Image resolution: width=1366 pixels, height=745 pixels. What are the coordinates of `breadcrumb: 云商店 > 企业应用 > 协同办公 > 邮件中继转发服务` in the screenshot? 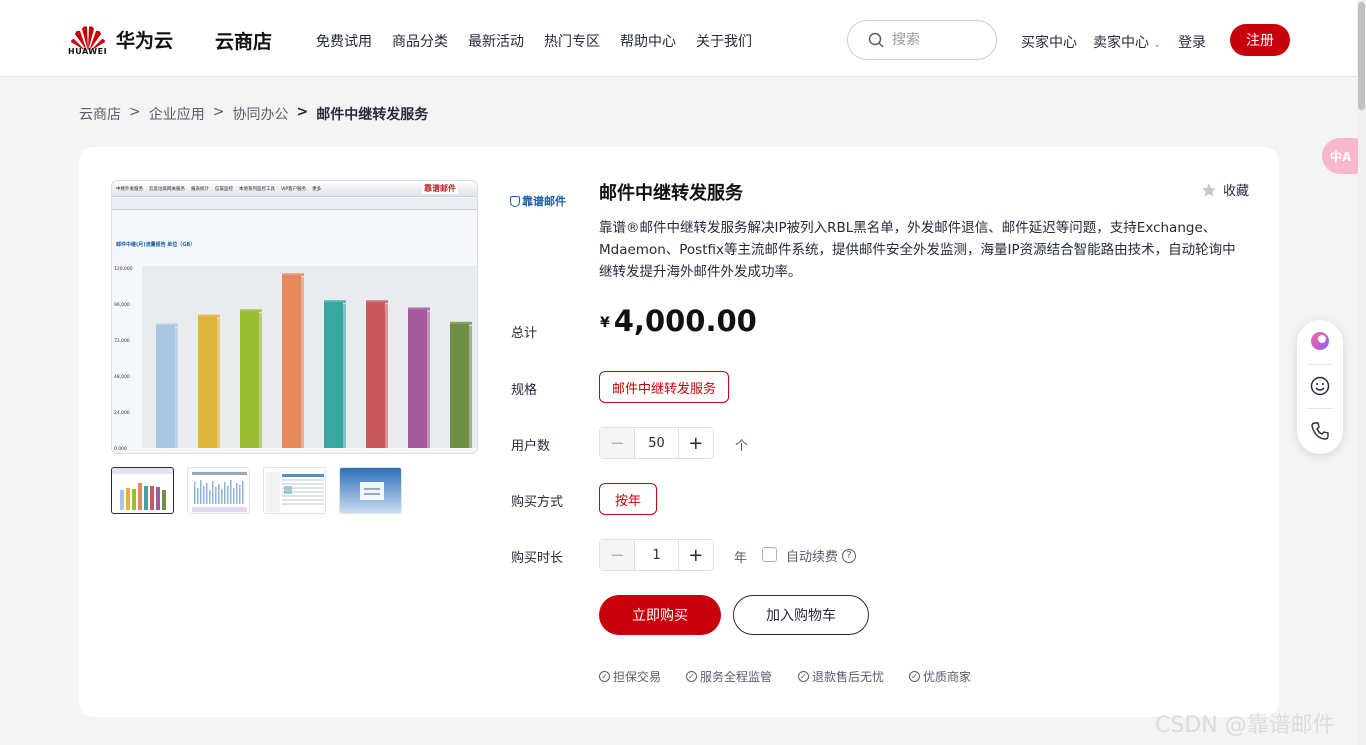 It's located at (253, 114).